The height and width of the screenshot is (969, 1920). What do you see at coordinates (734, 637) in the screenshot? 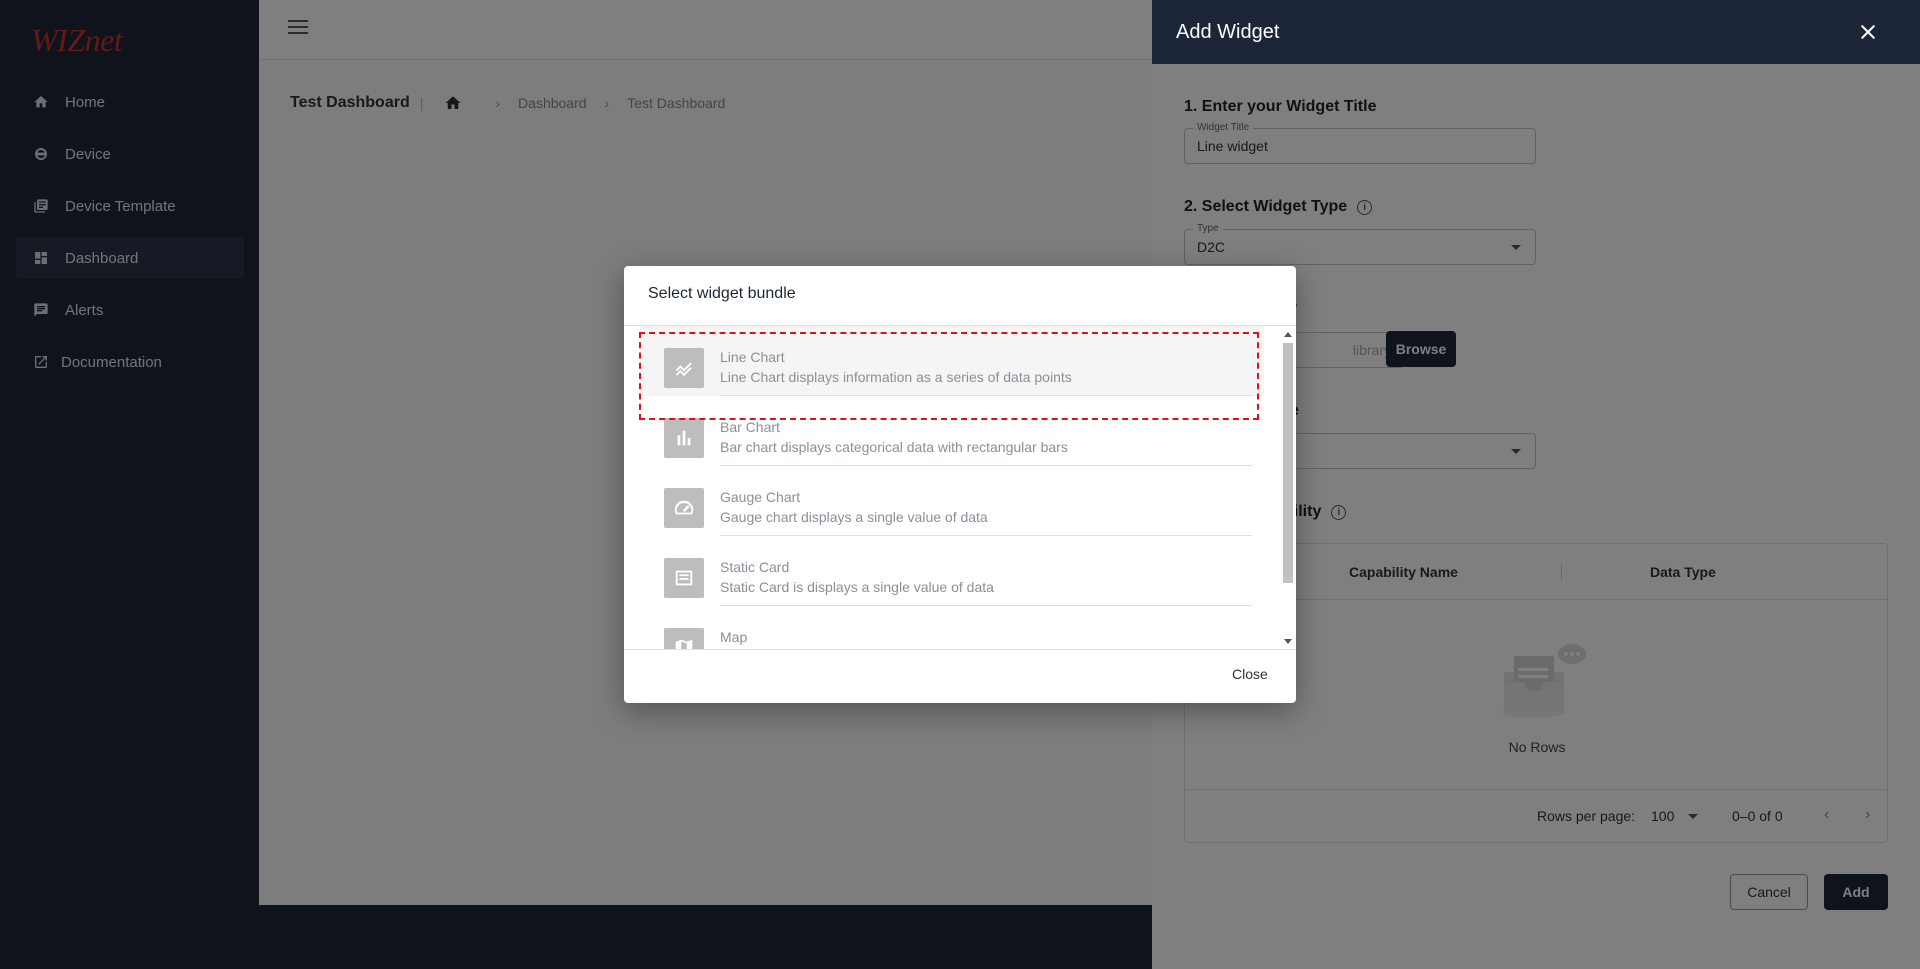
I see `widget-bundle-name: Map` at bounding box center [734, 637].